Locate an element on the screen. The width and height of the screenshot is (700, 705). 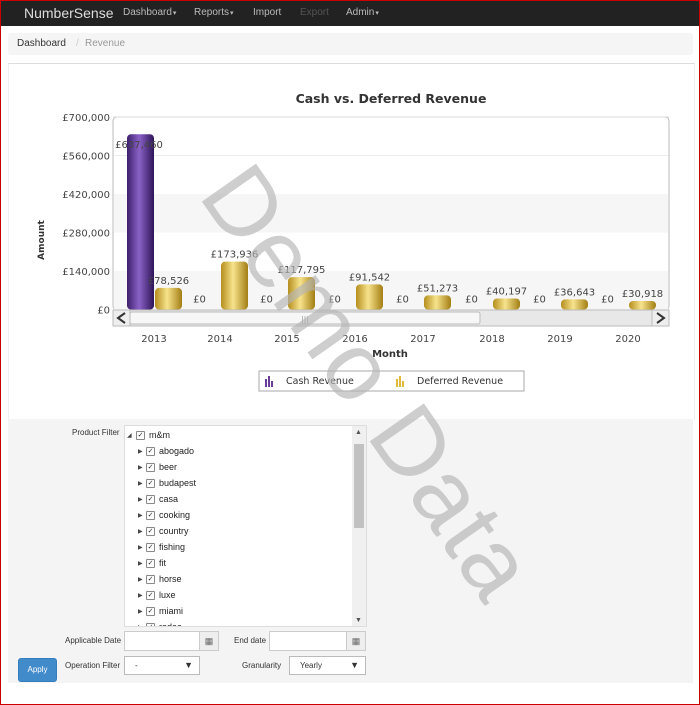
applicable-date-input: ▦ is located at coordinates (171, 641).